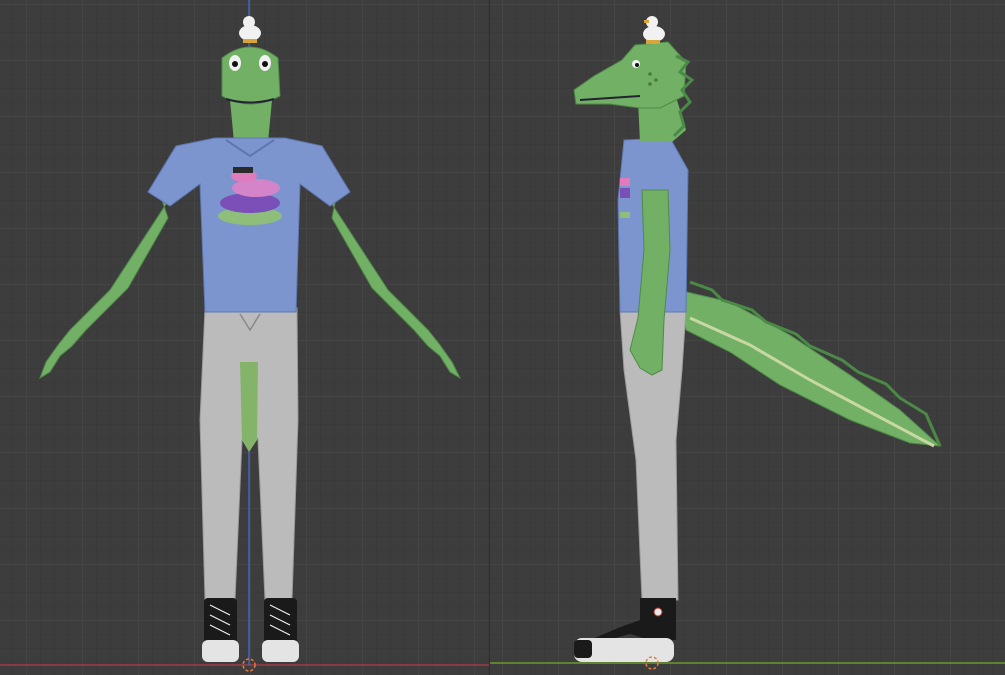 The width and height of the screenshot is (1005, 675). I want to click on head, so click(251, 75).